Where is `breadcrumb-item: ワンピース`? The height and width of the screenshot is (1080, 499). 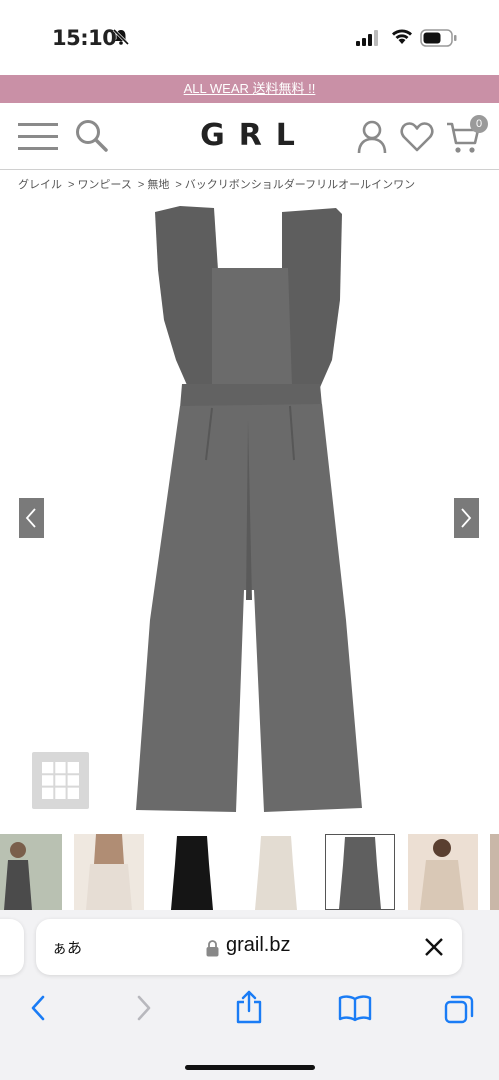 breadcrumb-item: ワンピース is located at coordinates (104, 185).